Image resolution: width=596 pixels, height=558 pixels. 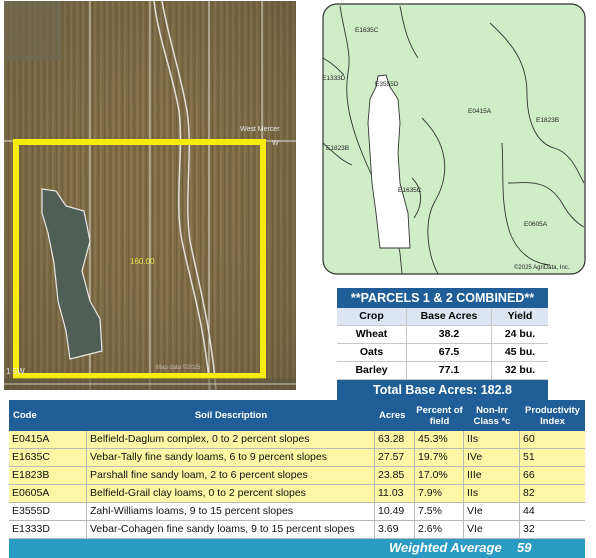 What do you see at coordinates (439, 511) in the screenshot?
I see `cell-percent: 7.5%` at bounding box center [439, 511].